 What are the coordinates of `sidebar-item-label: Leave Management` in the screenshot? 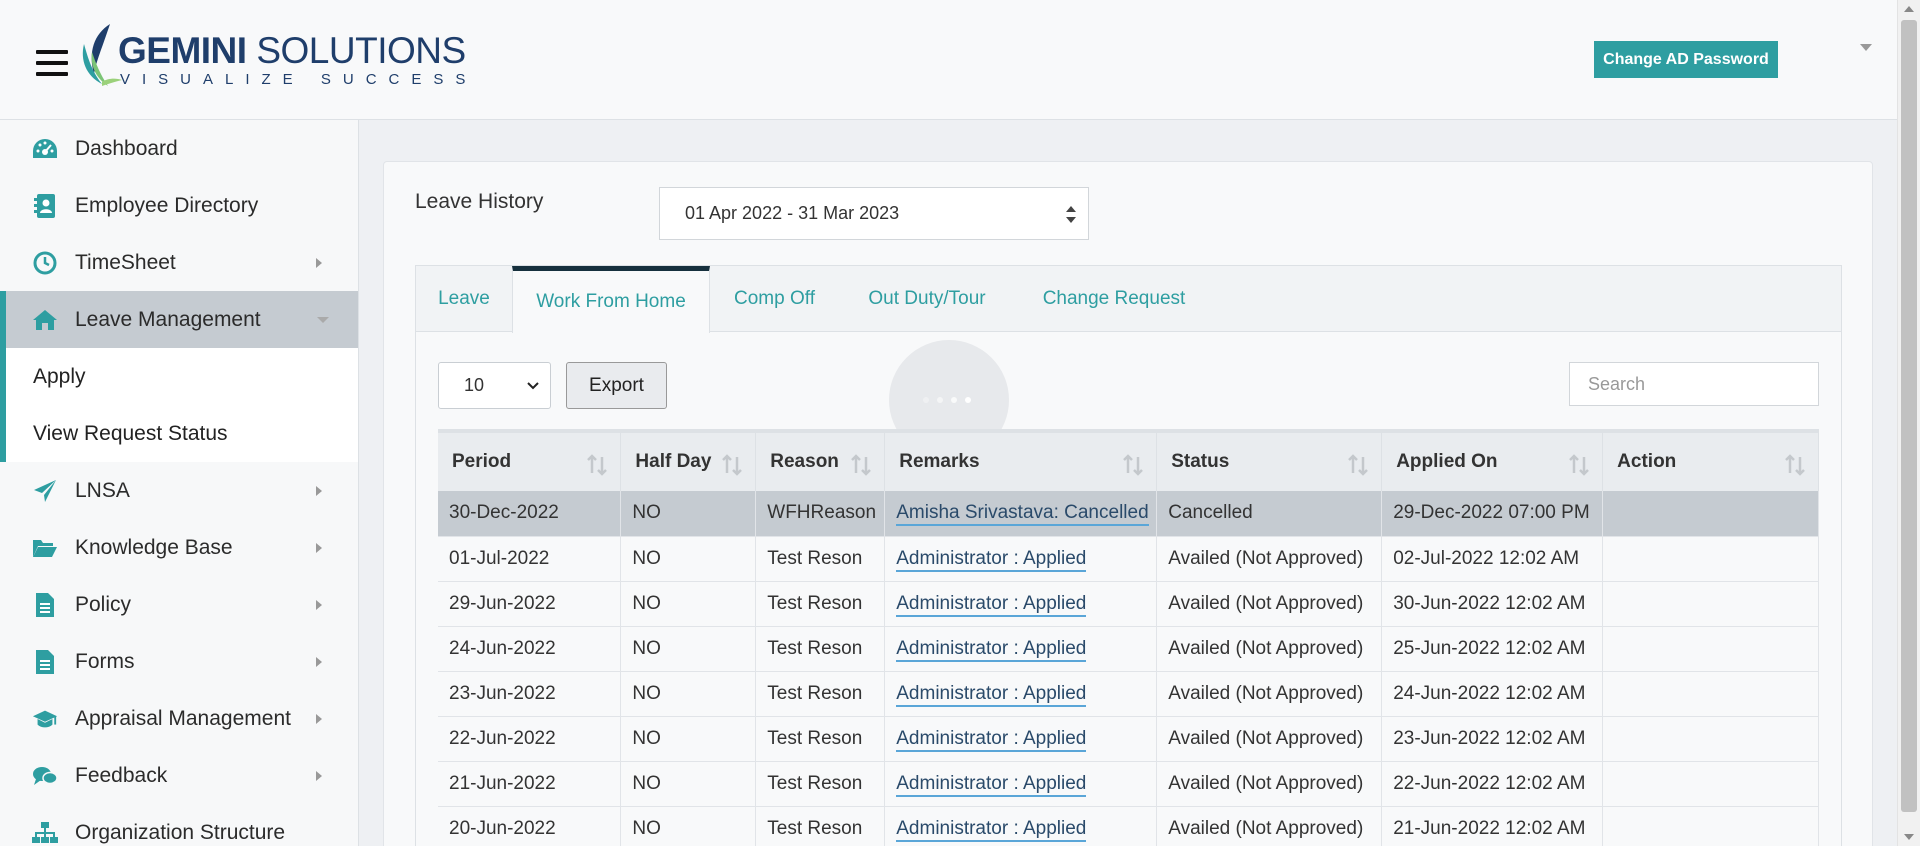 It's located at (168, 319).